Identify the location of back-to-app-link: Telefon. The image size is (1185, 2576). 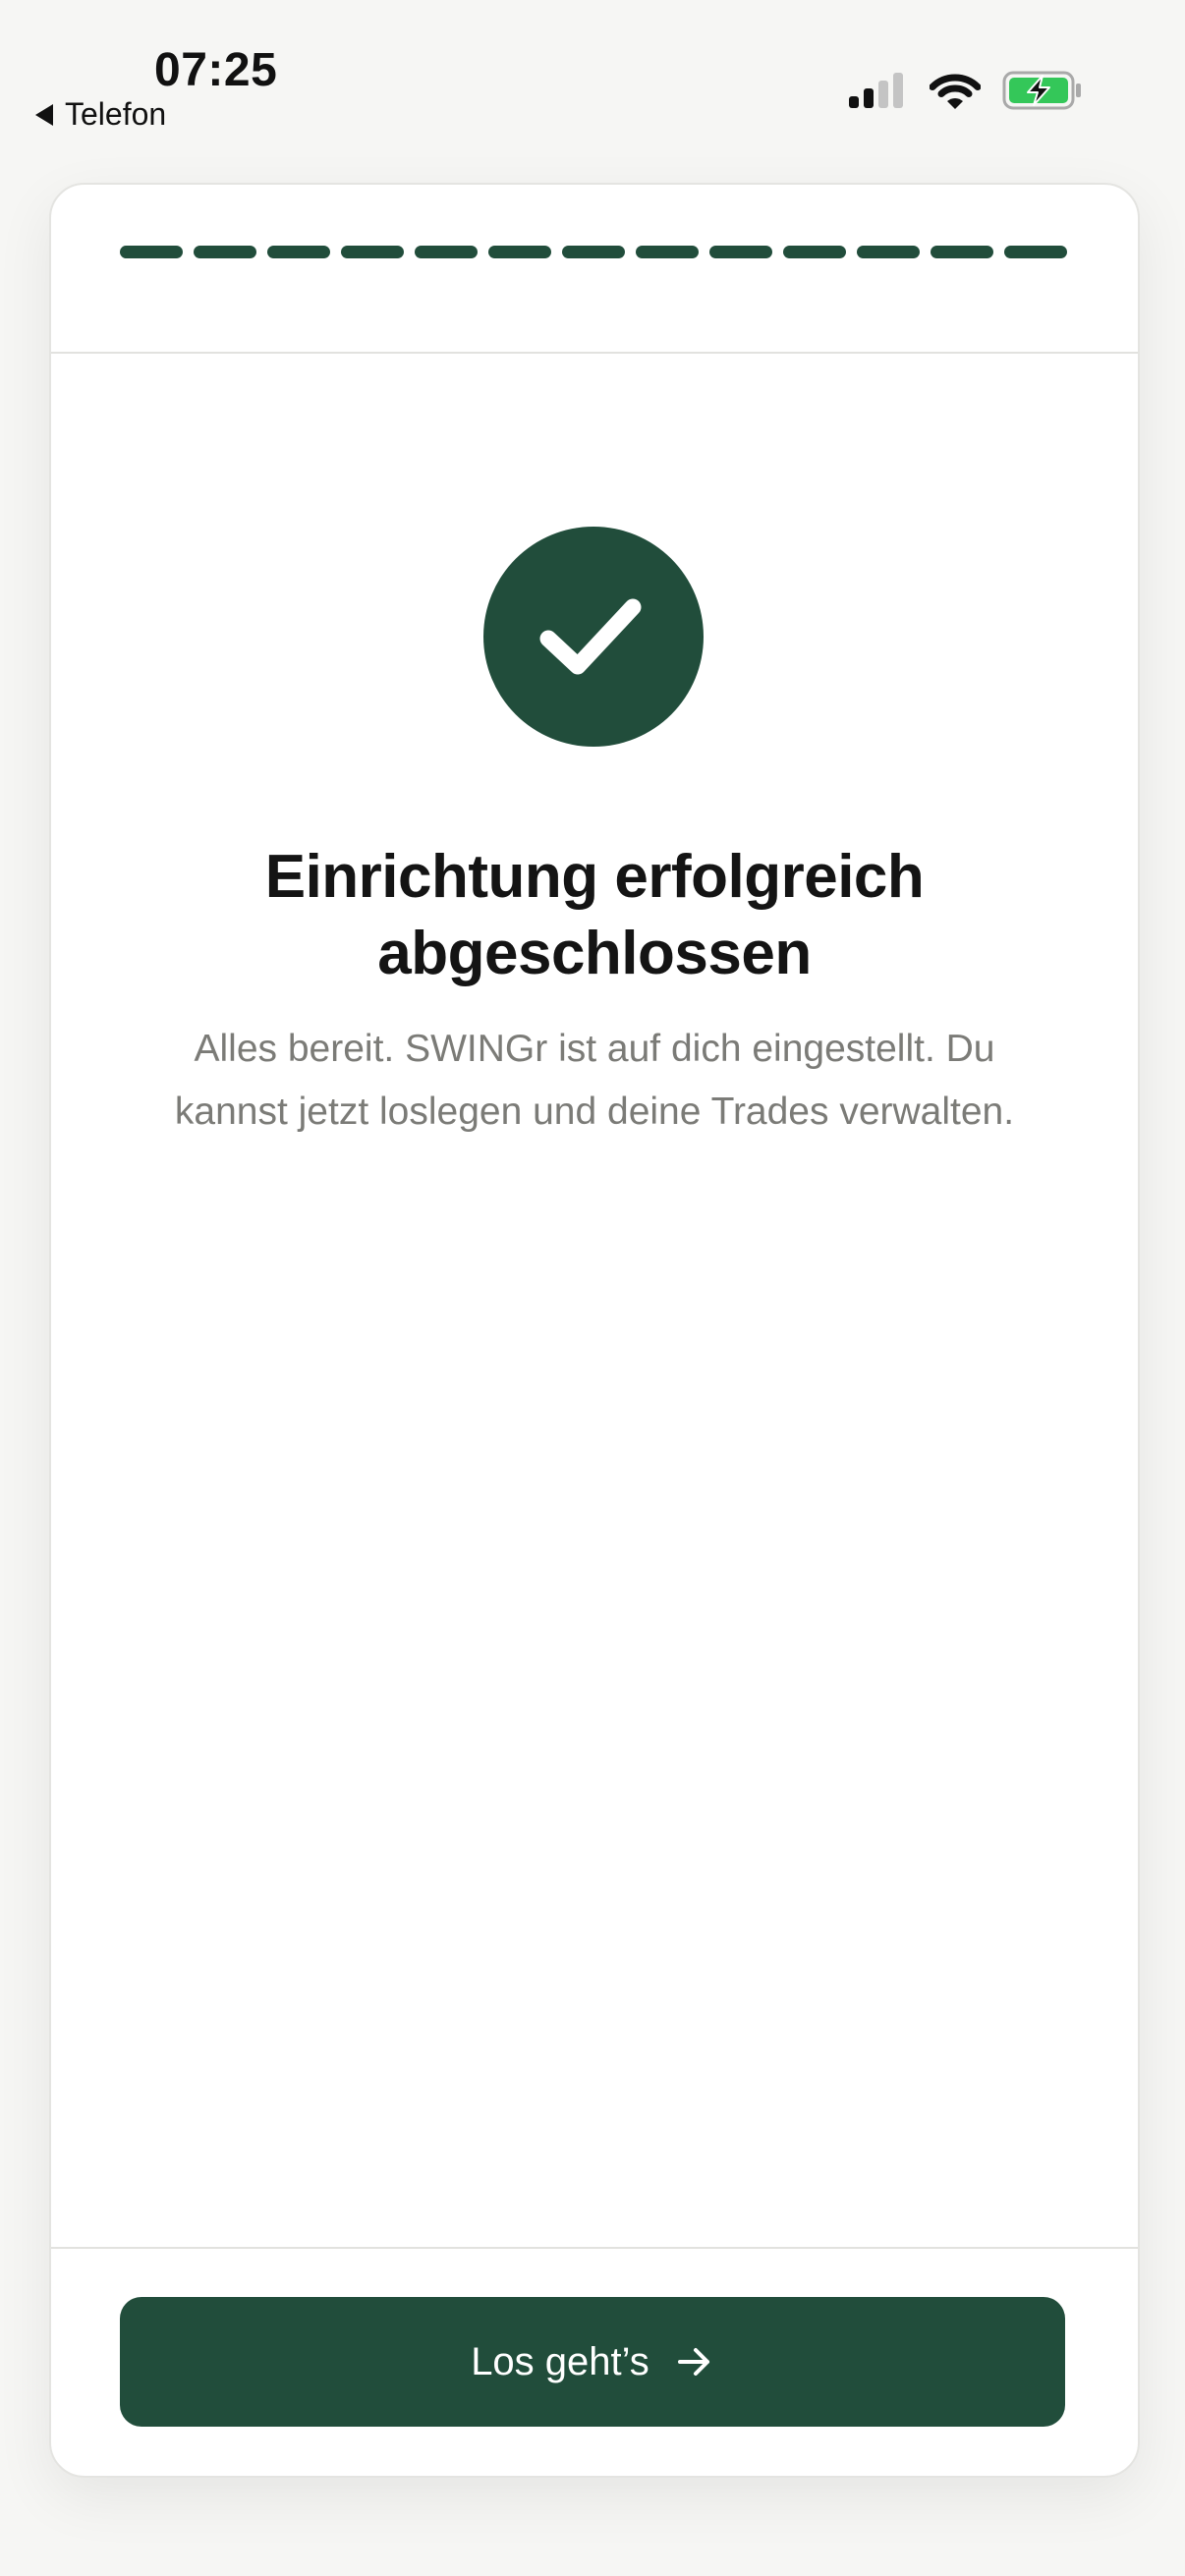
(100, 114).